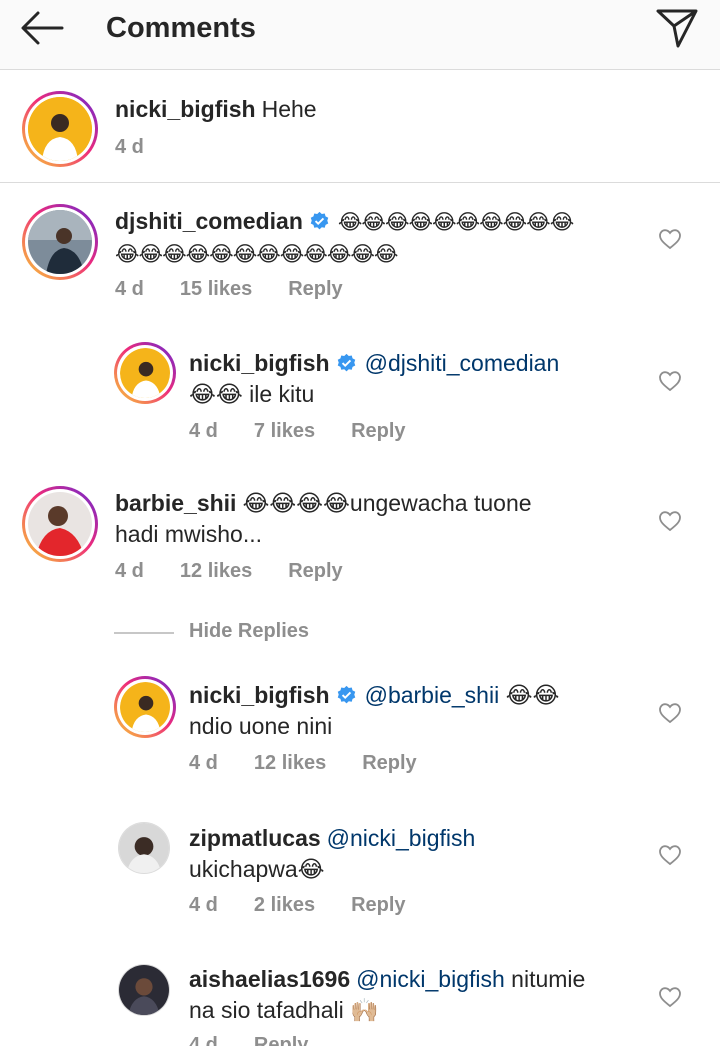  What do you see at coordinates (252, 394) in the screenshot?
I see `comment-body-line2: 😂😂 ile kitu` at bounding box center [252, 394].